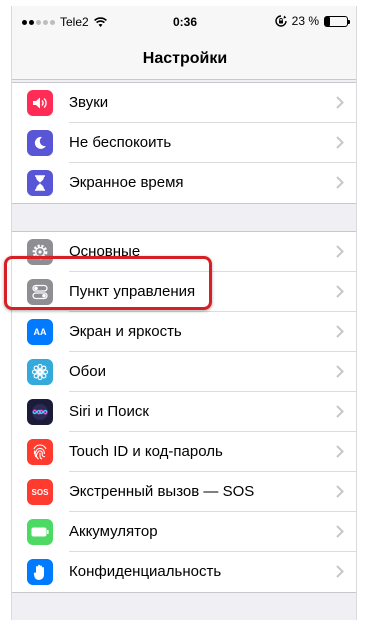 The height and width of the screenshot is (631, 368). I want to click on settings-row-sounds: Звуки, so click(184, 103).